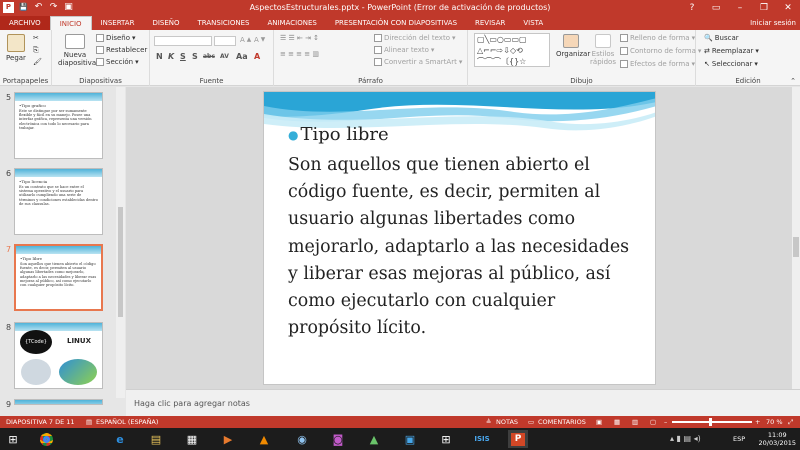 The height and width of the screenshot is (450, 800). Describe the element at coordinates (731, 64) in the screenshot. I see `select-button: ↖ Seleccionar ▾` at that location.